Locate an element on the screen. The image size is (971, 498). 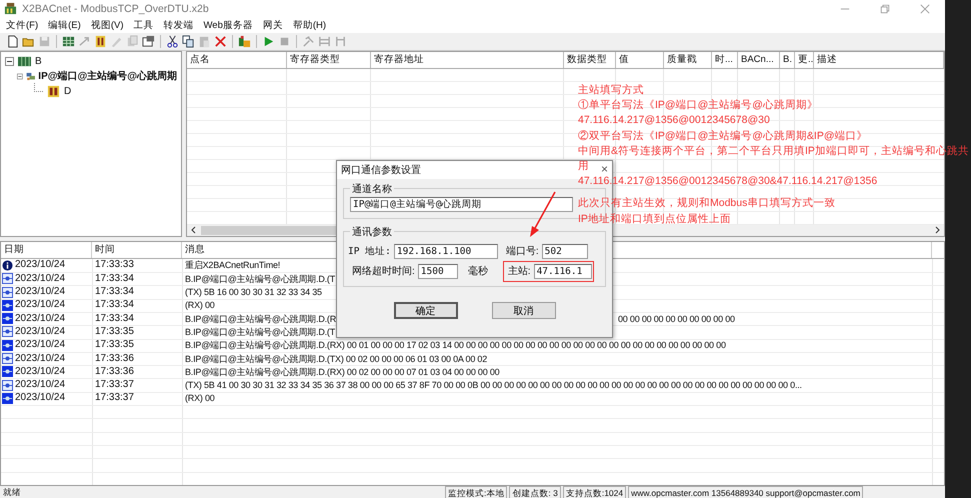
message-cell: B.IP@端口@主站编号@心跳周期.D.(RX) 00 01 00 00 00 17 02 03 14 00 00 00 00 00 00 00 00 00 00 00 00 00 00 00 00 00 00 00 00 00 00 00 is located at coordinates (455, 345).